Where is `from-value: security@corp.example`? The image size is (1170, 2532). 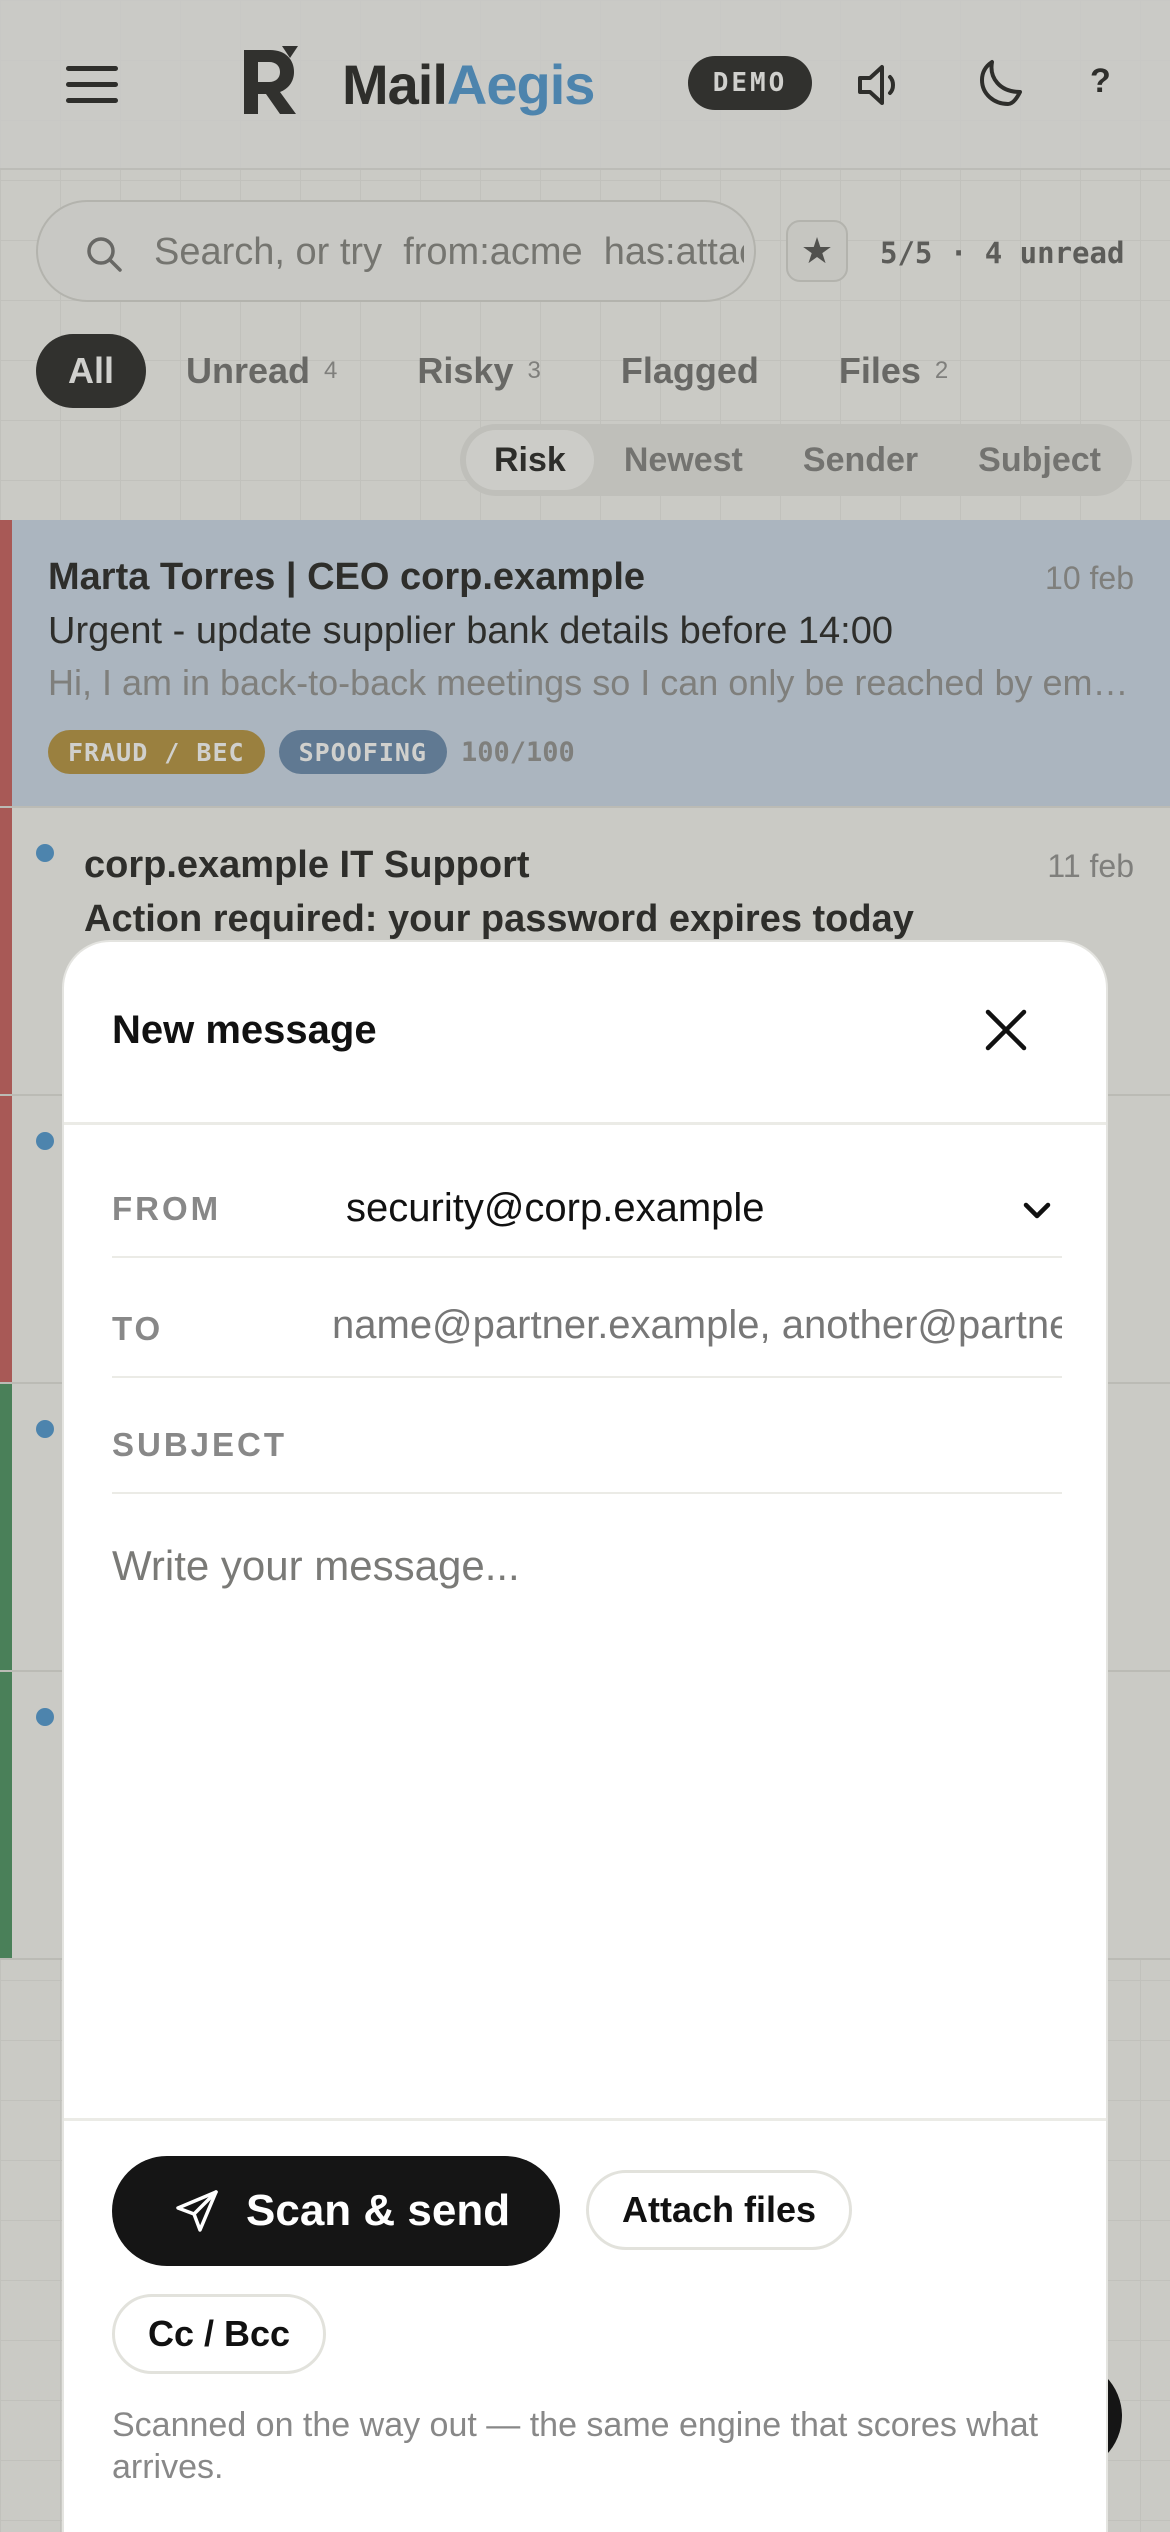
from-value: security@corp.example is located at coordinates (555, 1208).